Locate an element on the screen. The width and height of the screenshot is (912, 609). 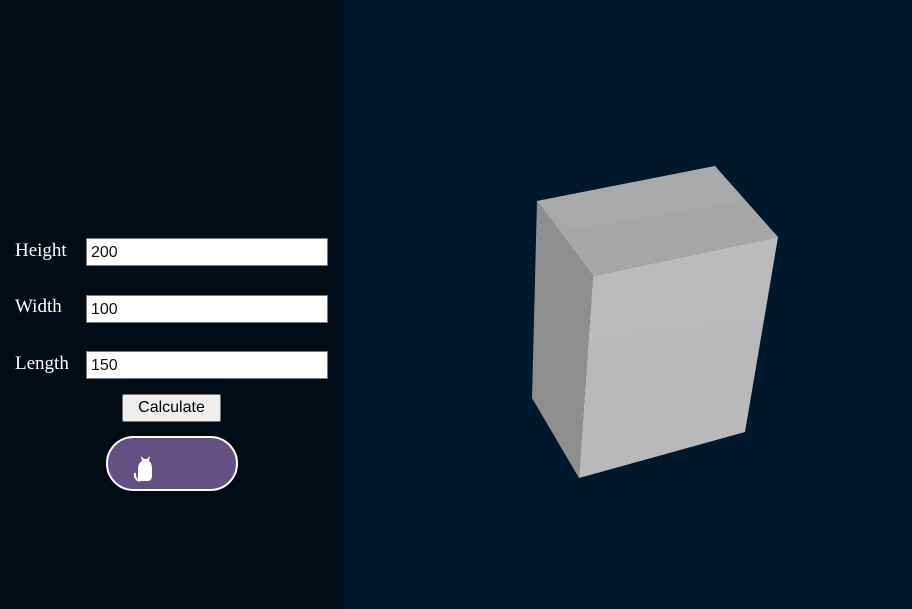
cat-moon-logo-icon is located at coordinates (136, 465).